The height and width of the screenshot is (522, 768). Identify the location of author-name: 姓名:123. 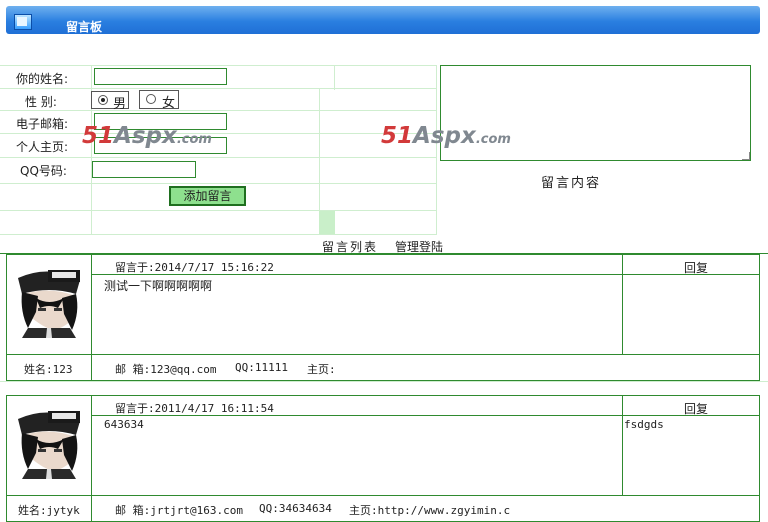
(48, 369).